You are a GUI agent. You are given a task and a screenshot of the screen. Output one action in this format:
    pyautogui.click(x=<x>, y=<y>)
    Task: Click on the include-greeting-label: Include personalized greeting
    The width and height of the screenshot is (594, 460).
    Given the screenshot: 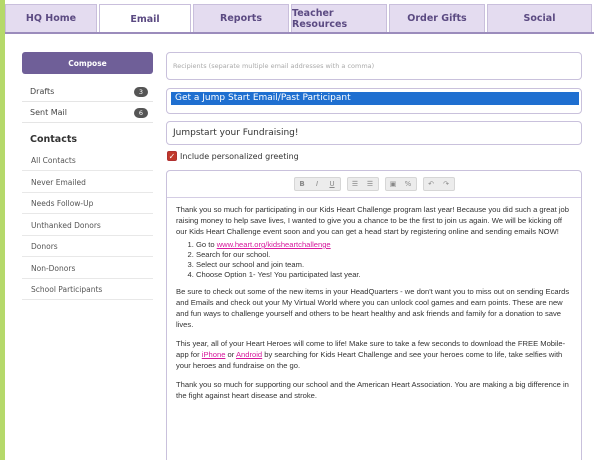 What is the action you would take?
    pyautogui.click(x=239, y=156)
    